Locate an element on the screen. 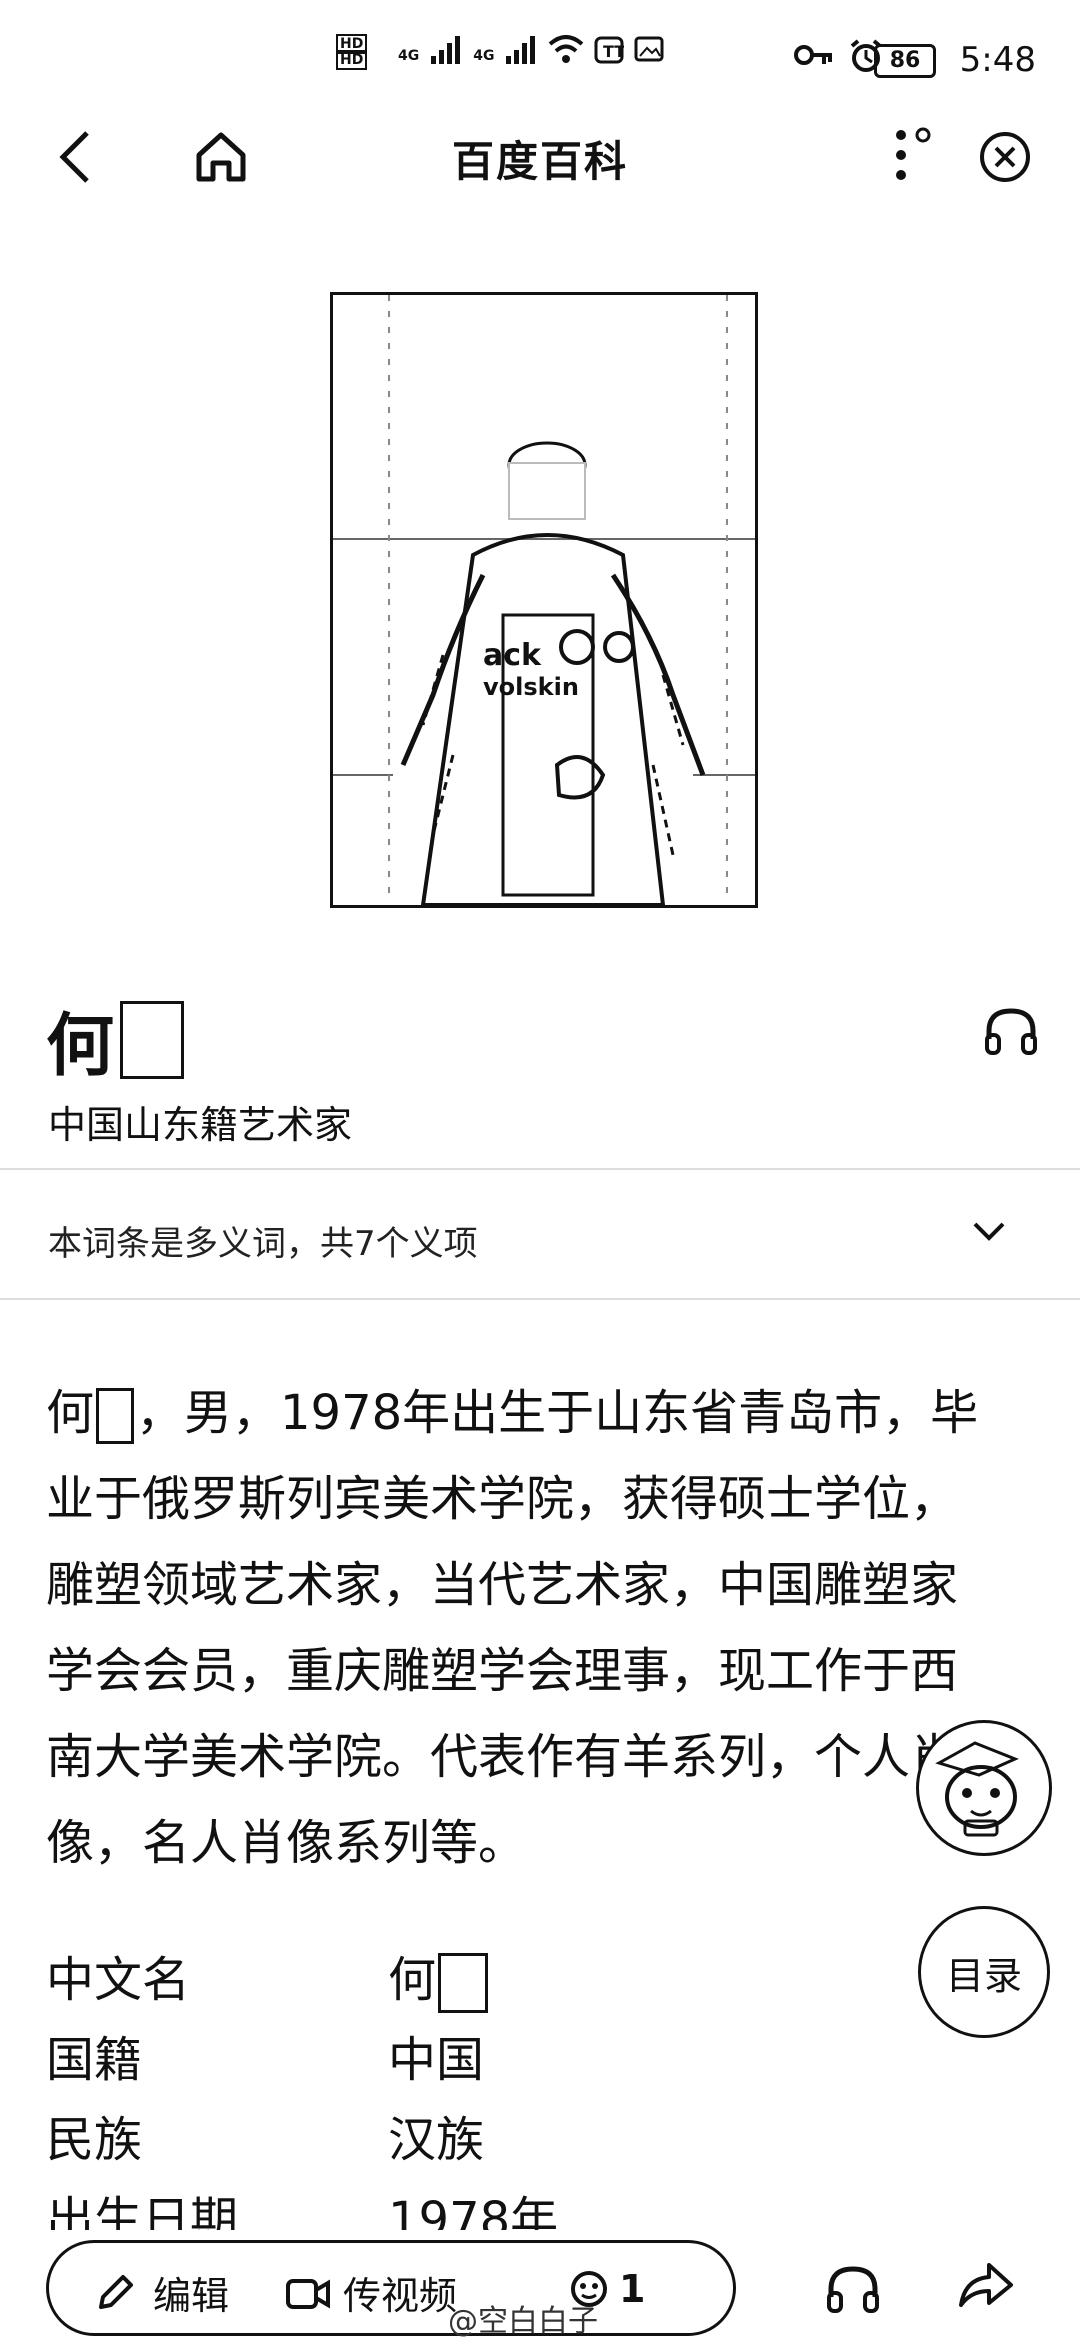 This screenshot has width=1080, height=2340. edit-label: 编辑 is located at coordinates (191, 2296).